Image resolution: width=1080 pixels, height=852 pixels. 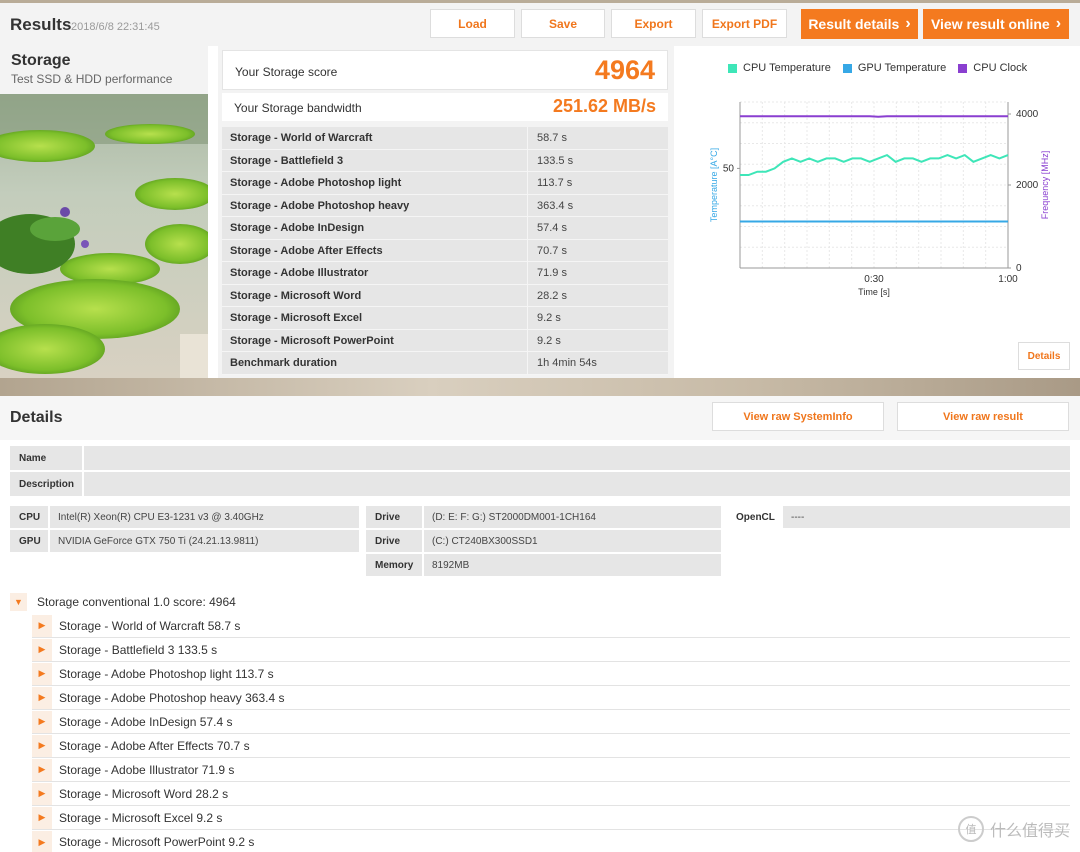 I want to click on tree-item-label: Storage - Adobe InDesign 57.4 s, so click(x=146, y=721).